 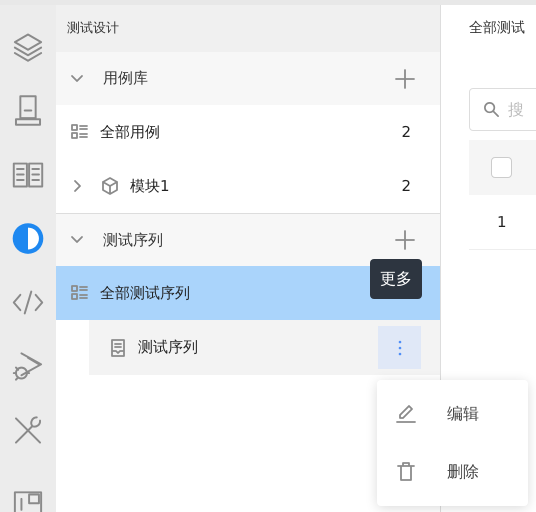 What do you see at coordinates (118, 347) in the screenshot?
I see `document-tray-icon` at bounding box center [118, 347].